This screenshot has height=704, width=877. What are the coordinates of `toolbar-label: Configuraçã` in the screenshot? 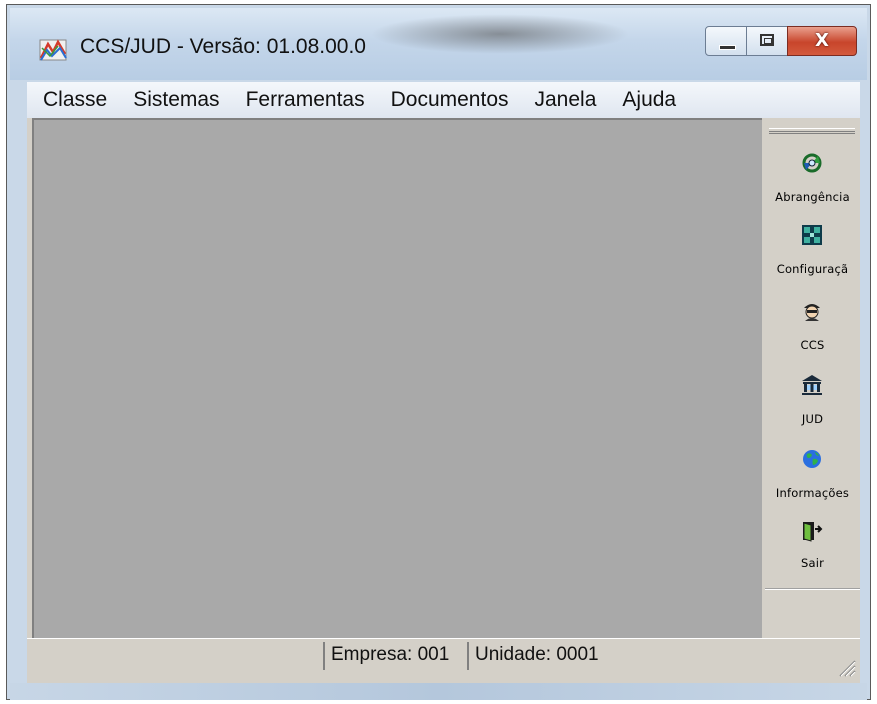 It's located at (812, 269).